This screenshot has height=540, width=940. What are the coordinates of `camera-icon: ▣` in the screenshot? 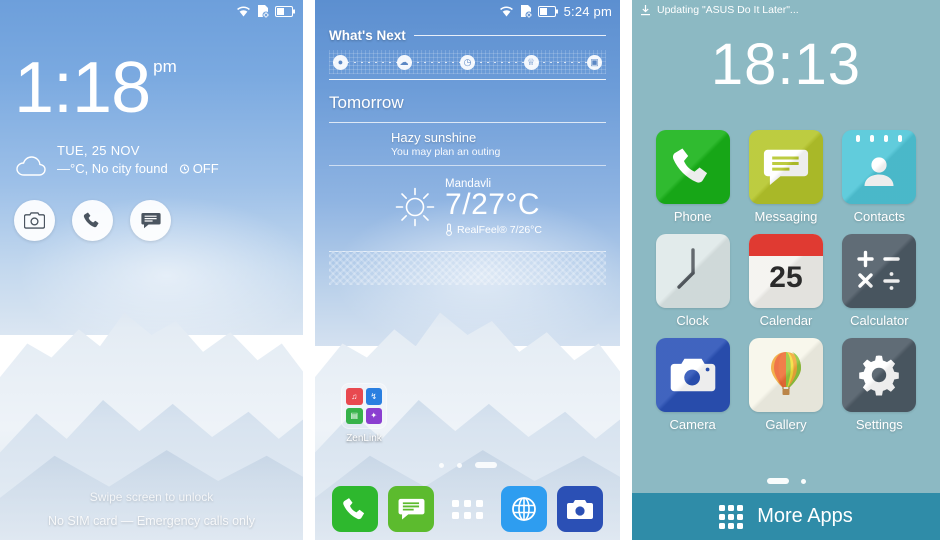 It's located at (594, 62).